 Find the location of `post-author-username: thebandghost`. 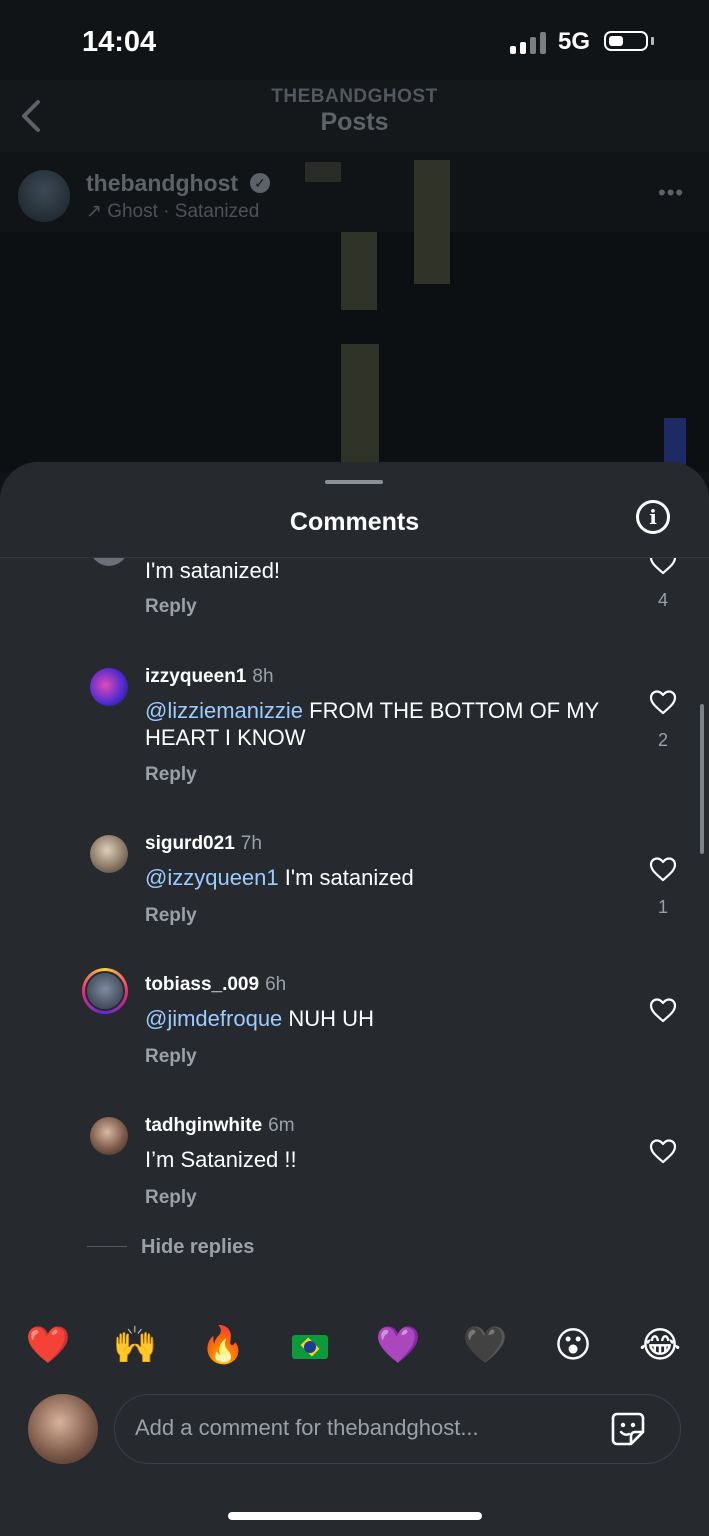

post-author-username: thebandghost is located at coordinates (162, 183).